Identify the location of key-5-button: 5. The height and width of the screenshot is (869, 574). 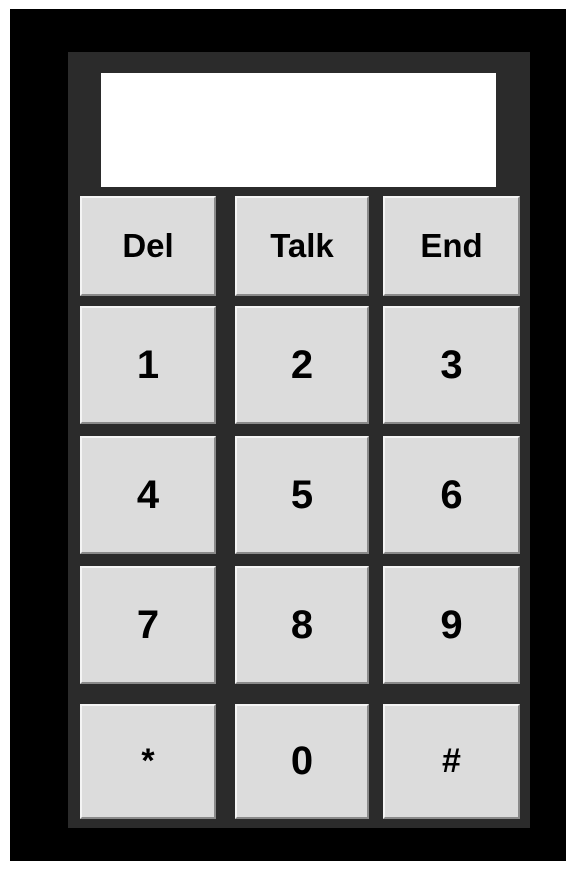
(302, 495).